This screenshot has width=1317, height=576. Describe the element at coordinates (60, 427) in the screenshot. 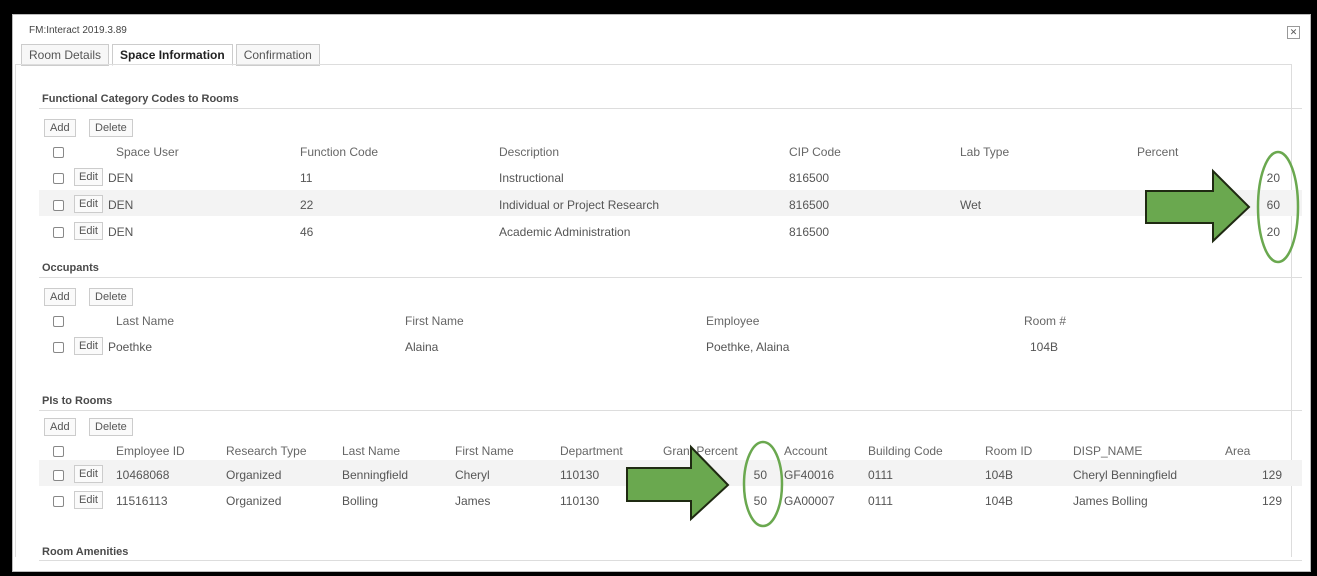

I see `pis-add-button: Add` at that location.